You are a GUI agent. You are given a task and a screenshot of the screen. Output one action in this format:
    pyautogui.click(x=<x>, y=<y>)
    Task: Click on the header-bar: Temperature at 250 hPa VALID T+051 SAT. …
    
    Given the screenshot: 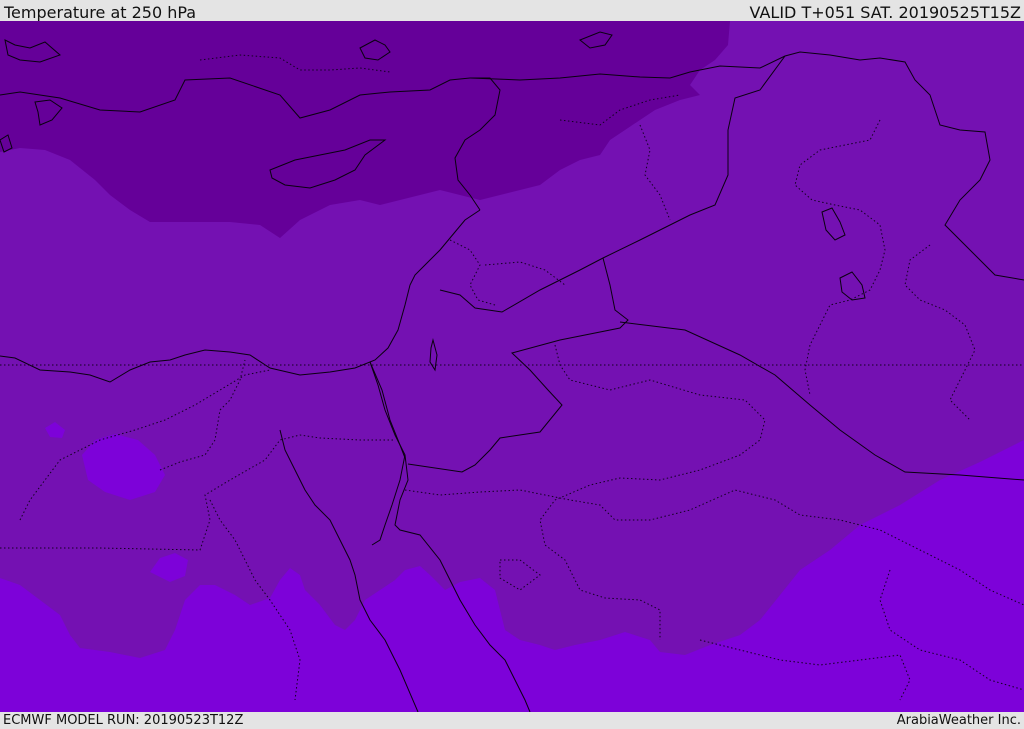 What is the action you would take?
    pyautogui.click(x=512, y=11)
    